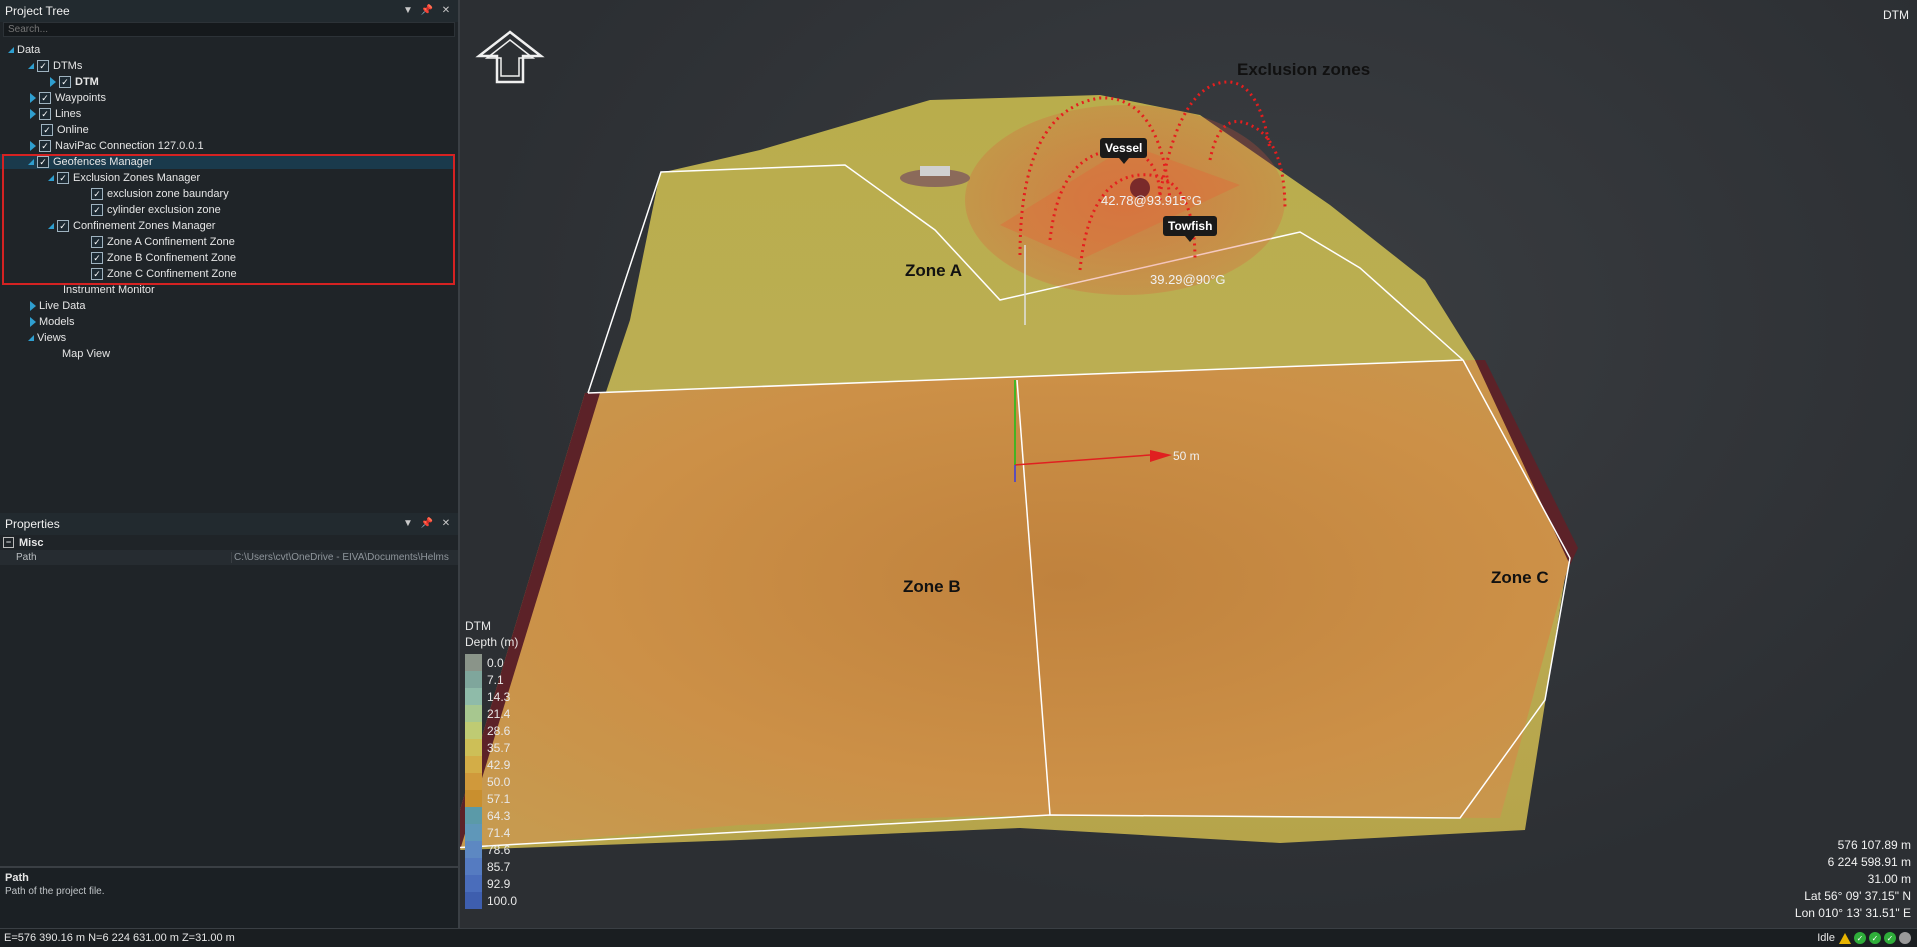  Describe the element at coordinates (86, 353) in the screenshot. I see `tree-item-label: Map View` at that location.